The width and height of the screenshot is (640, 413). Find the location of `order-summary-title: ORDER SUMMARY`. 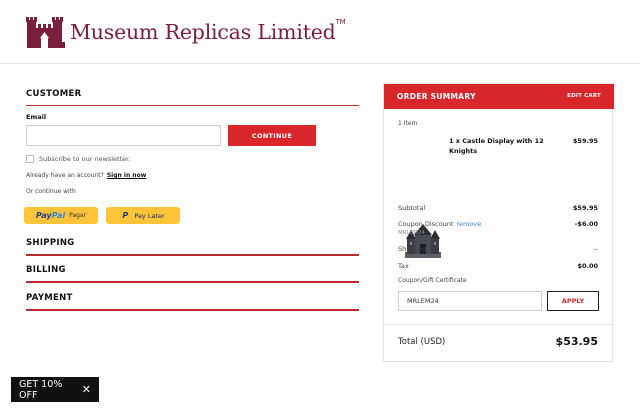

order-summary-title: ORDER SUMMARY is located at coordinates (436, 96).